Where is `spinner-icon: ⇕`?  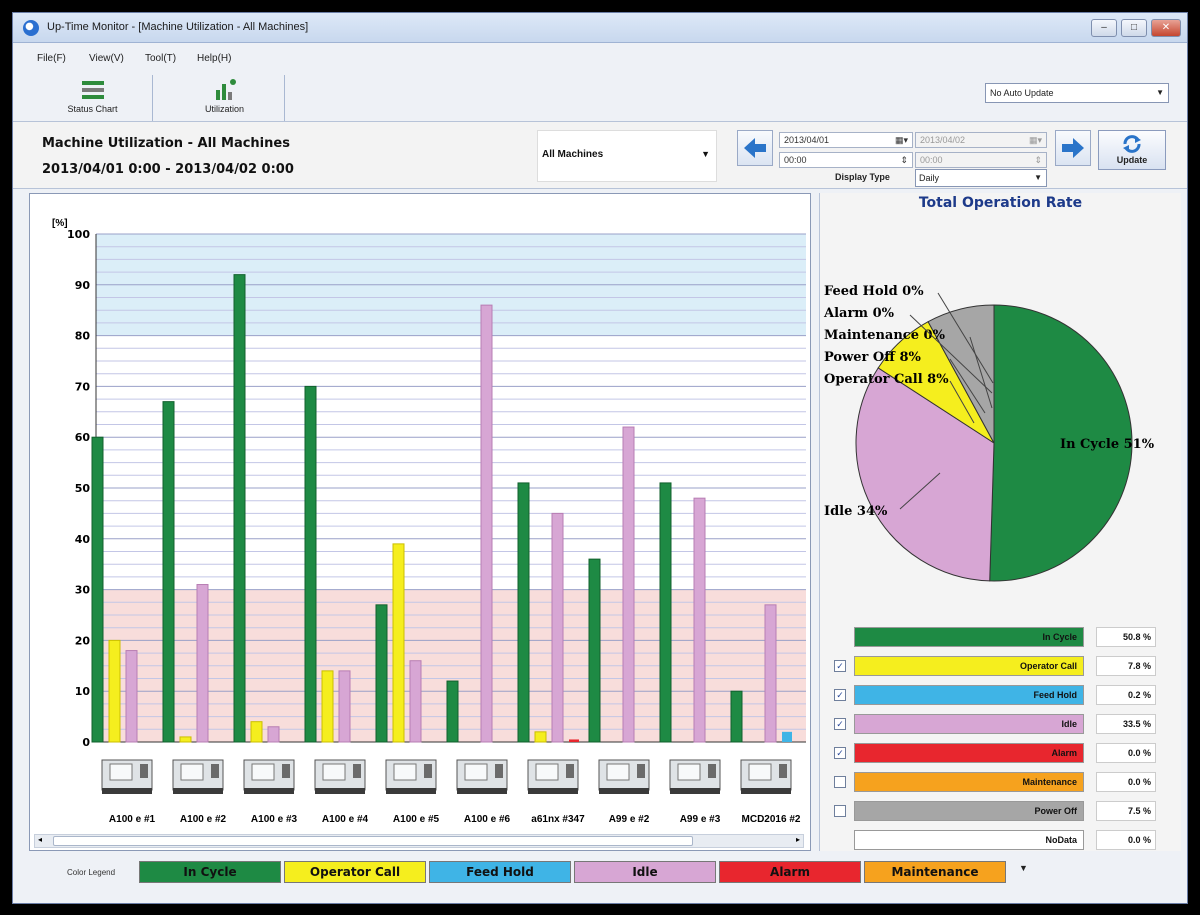
spinner-icon: ⇕ is located at coordinates (904, 160).